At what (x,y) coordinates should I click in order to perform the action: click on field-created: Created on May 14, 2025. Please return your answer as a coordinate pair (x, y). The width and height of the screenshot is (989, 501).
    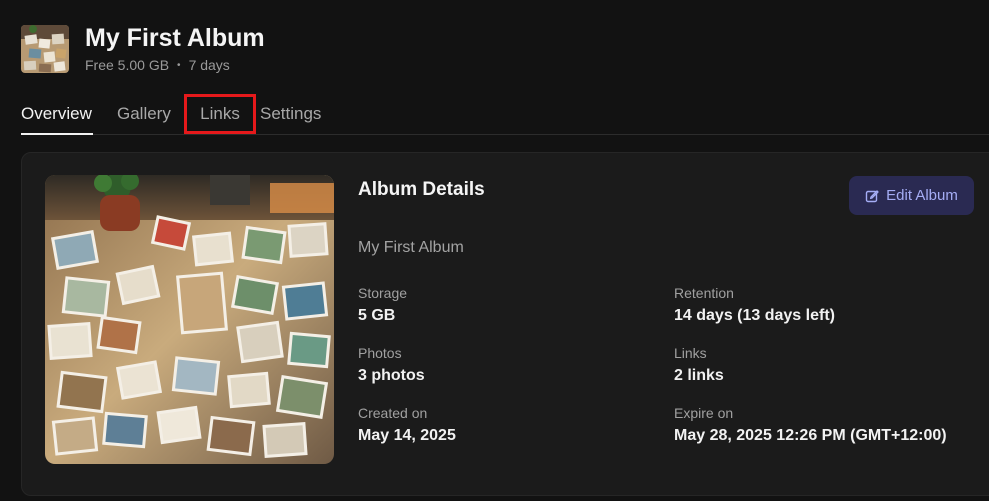
    Looking at the image, I should click on (407, 425).